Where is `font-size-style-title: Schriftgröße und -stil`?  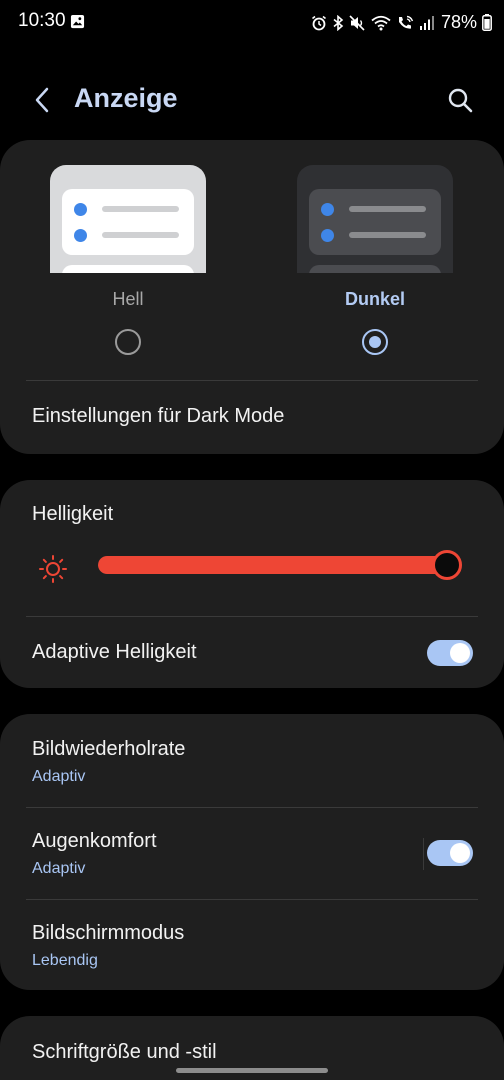 font-size-style-title: Schriftgröße und -stil is located at coordinates (124, 1052).